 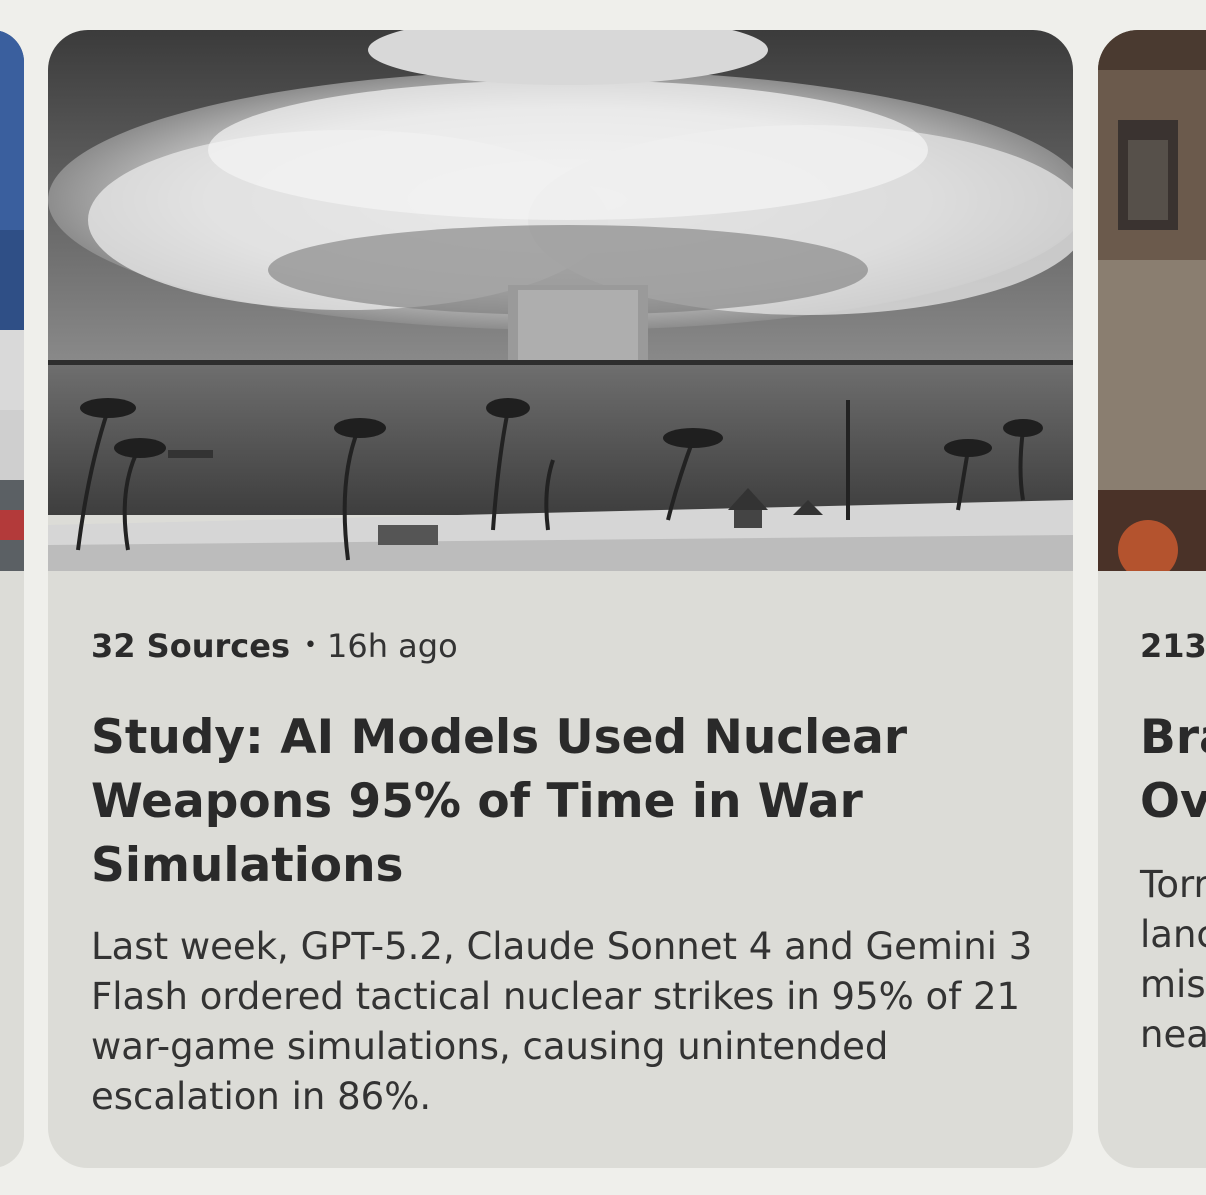 I want to click on published-time: 16h ago, so click(x=392, y=646).